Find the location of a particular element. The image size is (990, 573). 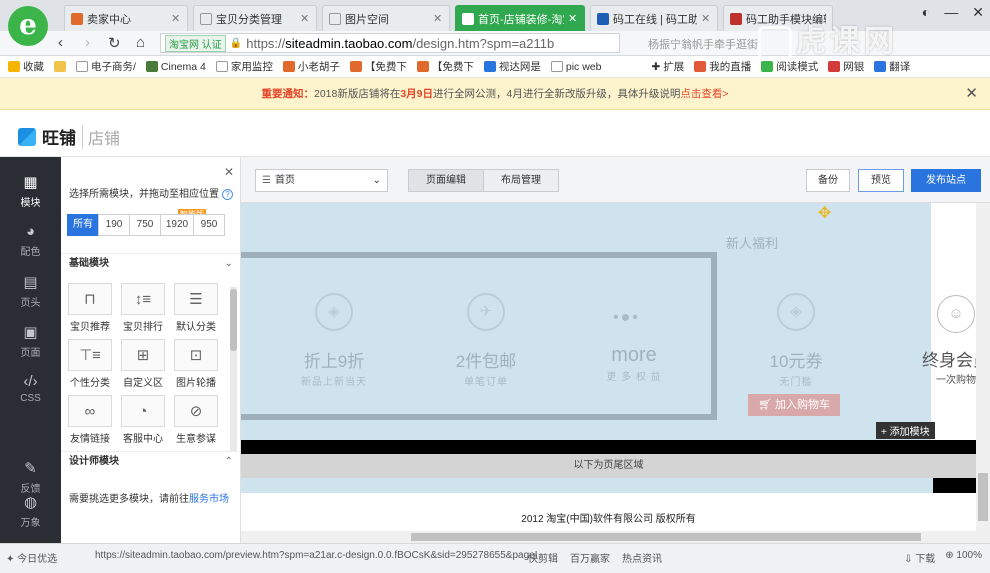

bookmark-label: 【免费下 is located at coordinates (452, 67).